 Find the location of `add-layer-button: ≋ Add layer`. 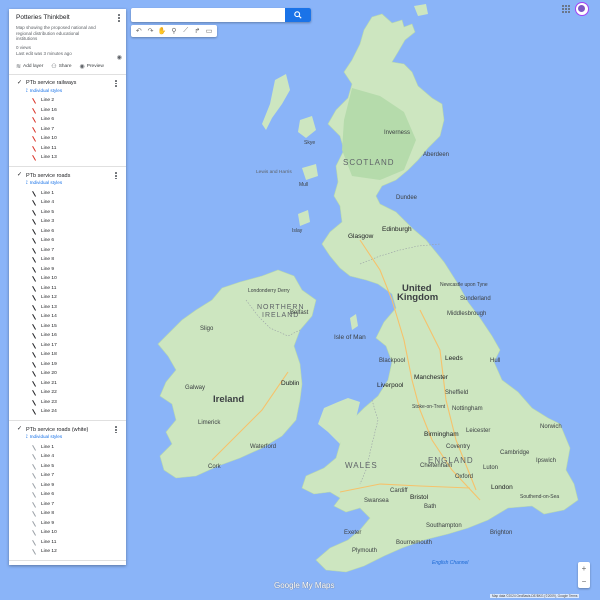

add-layer-button: ≋ Add layer is located at coordinates (29, 66).